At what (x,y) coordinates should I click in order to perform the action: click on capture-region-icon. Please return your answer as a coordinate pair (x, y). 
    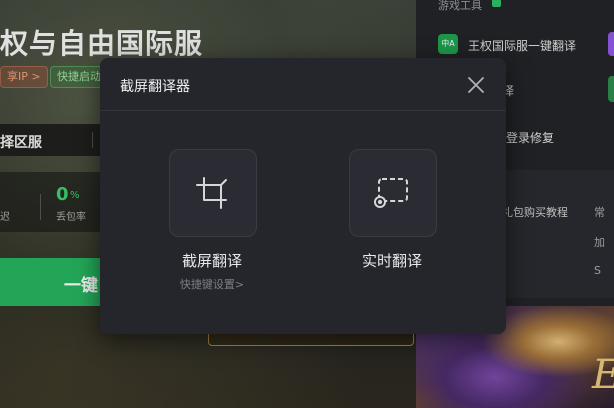
    Looking at the image, I should click on (391, 193).